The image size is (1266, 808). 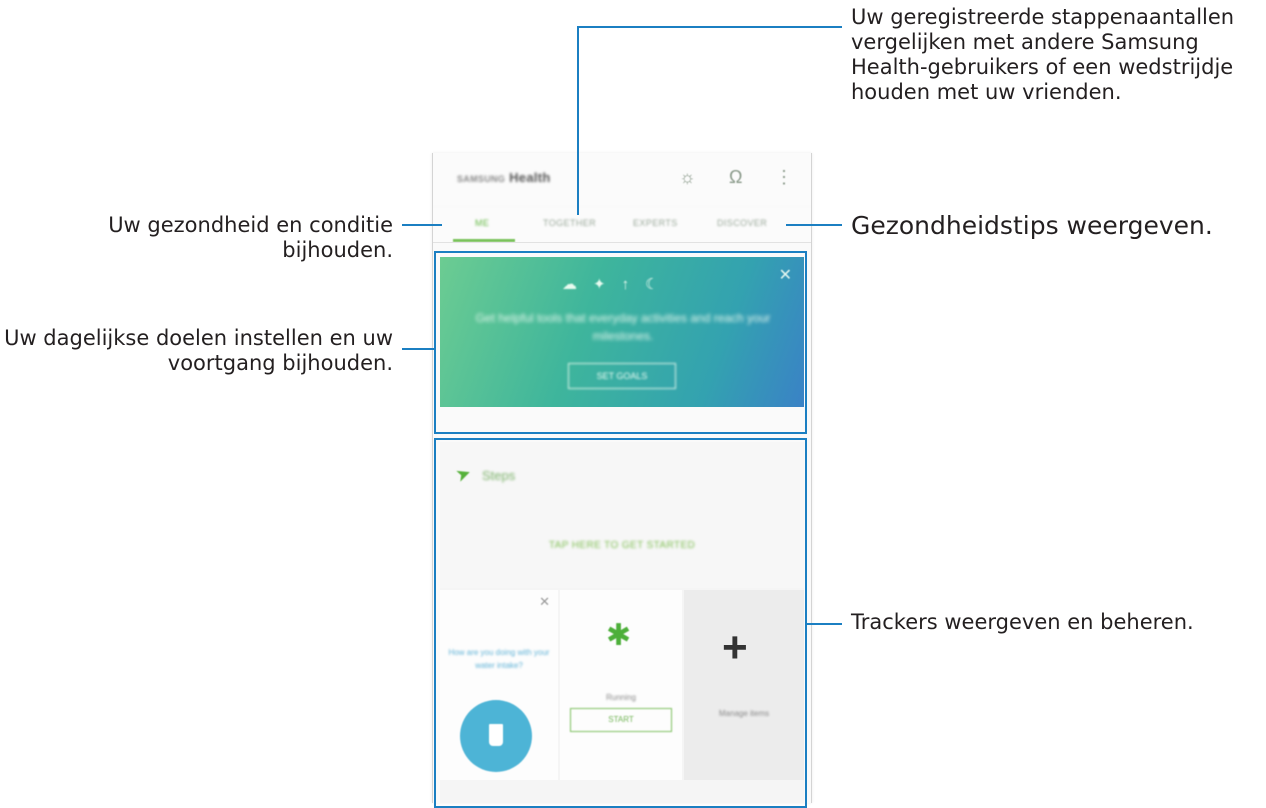 What do you see at coordinates (482, 223) in the screenshot?
I see `tab-me: ME` at bounding box center [482, 223].